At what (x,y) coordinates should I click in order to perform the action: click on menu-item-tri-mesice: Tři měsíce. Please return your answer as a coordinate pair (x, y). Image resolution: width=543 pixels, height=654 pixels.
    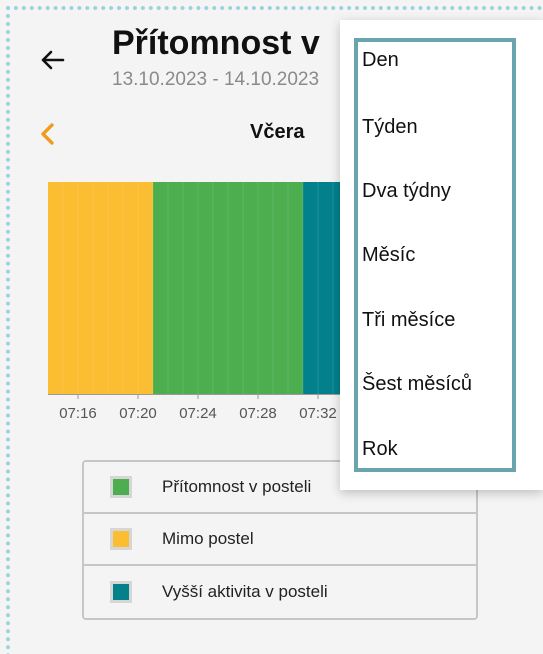
    Looking at the image, I should click on (408, 320).